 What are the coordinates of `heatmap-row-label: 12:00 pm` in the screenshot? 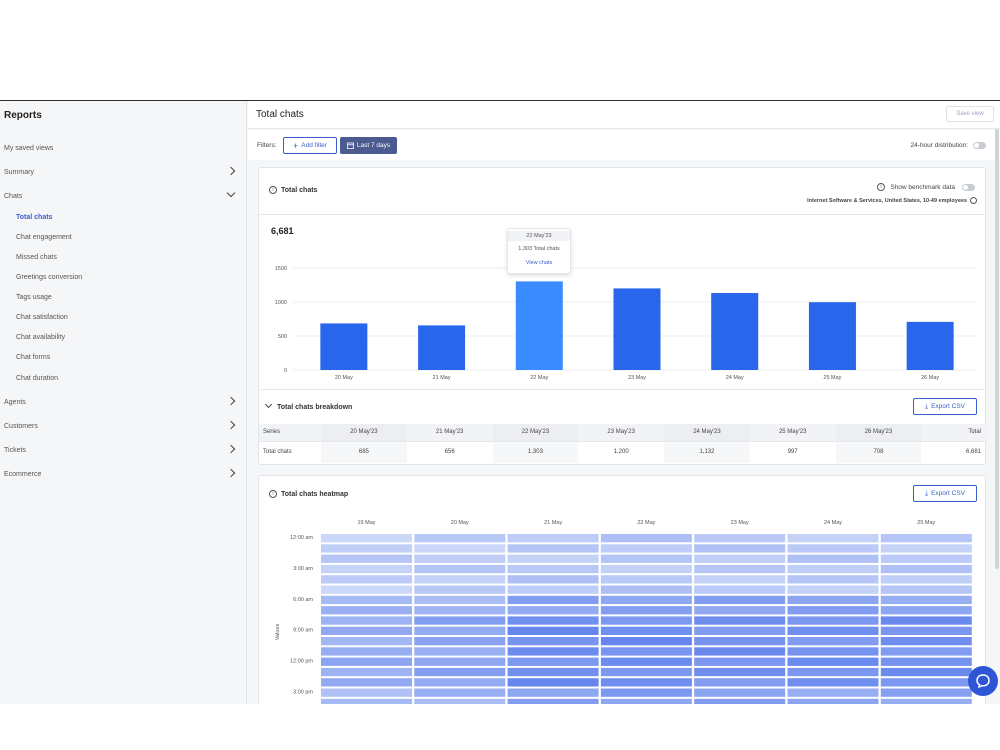 It's located at (301, 662).